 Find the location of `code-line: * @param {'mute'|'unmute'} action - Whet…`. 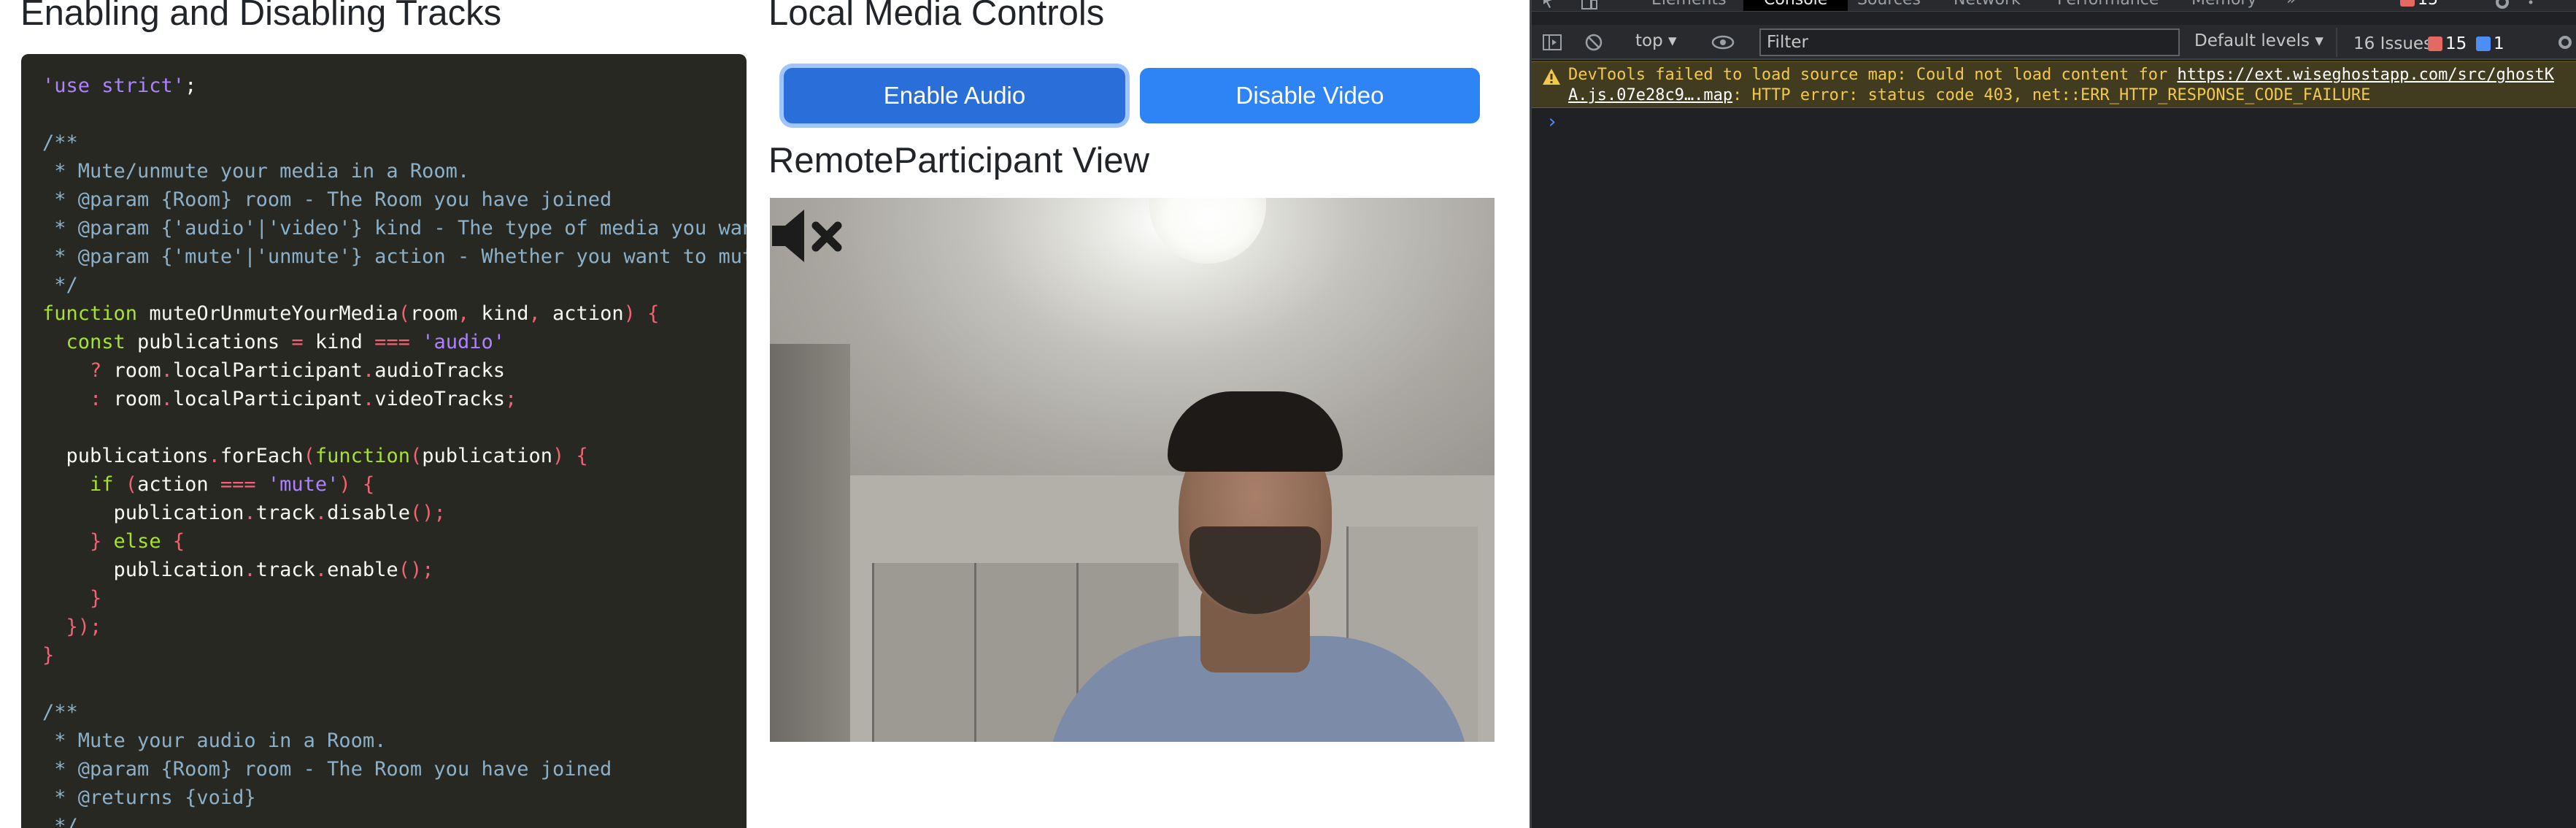

code-line: * @param {'mute'|'unmute'} action - Whet… is located at coordinates (394, 256).